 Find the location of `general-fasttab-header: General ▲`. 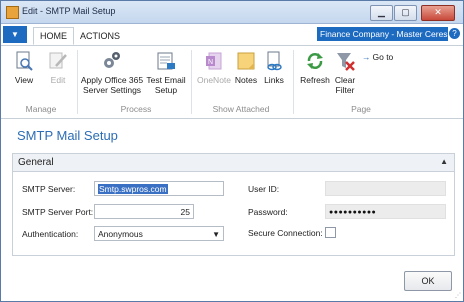

general-fasttab-header: General ▲ is located at coordinates (233, 163).